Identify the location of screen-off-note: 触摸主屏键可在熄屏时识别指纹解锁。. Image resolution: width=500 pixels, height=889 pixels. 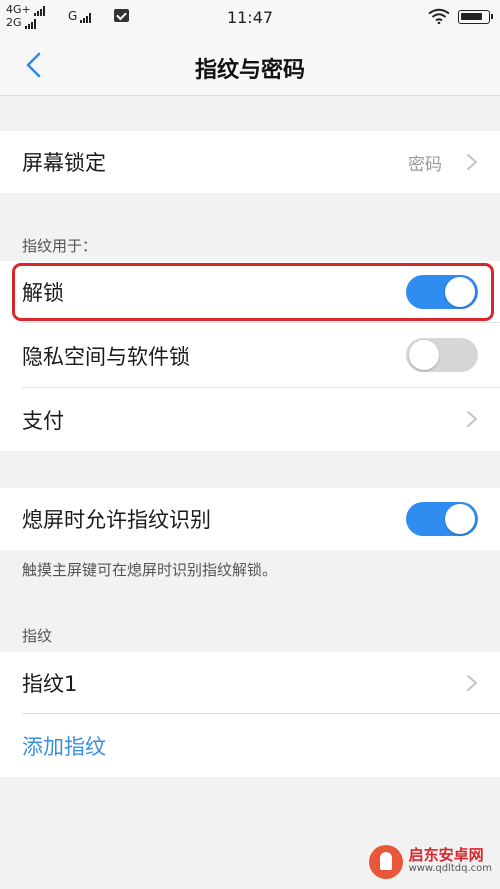
(150, 570).